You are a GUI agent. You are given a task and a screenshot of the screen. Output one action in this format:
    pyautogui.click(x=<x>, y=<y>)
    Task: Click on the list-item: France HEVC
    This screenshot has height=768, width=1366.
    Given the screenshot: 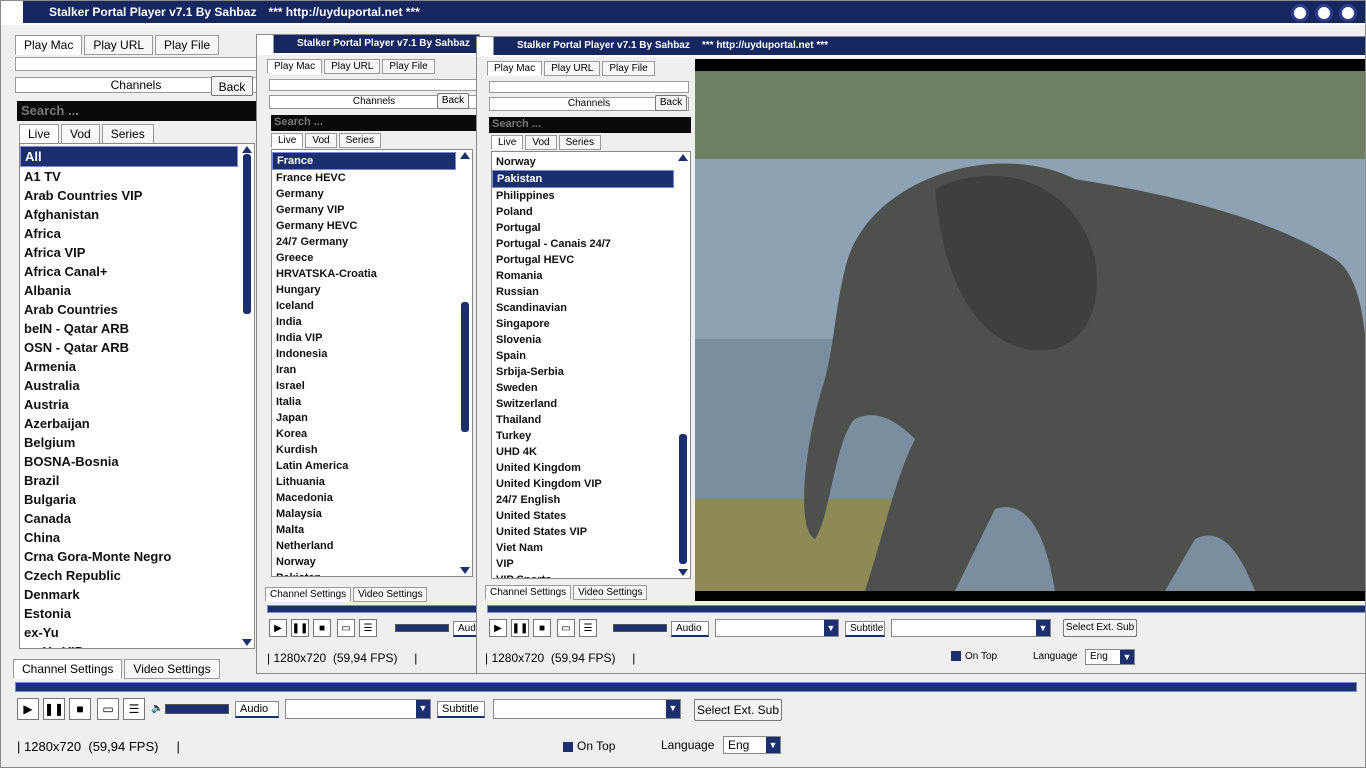 What is the action you would take?
    pyautogui.click(x=364, y=178)
    